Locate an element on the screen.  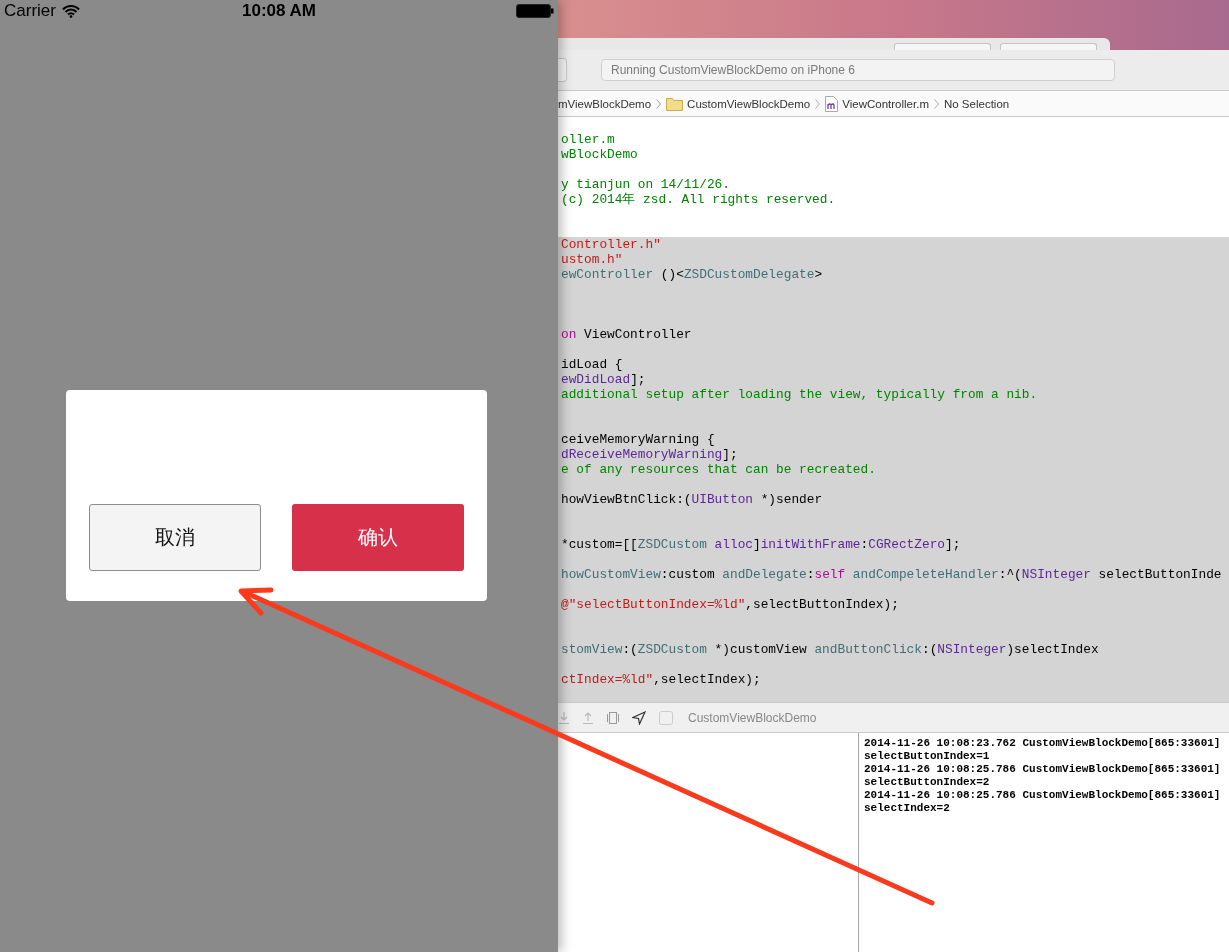
m-file-icon is located at coordinates (832, 103).